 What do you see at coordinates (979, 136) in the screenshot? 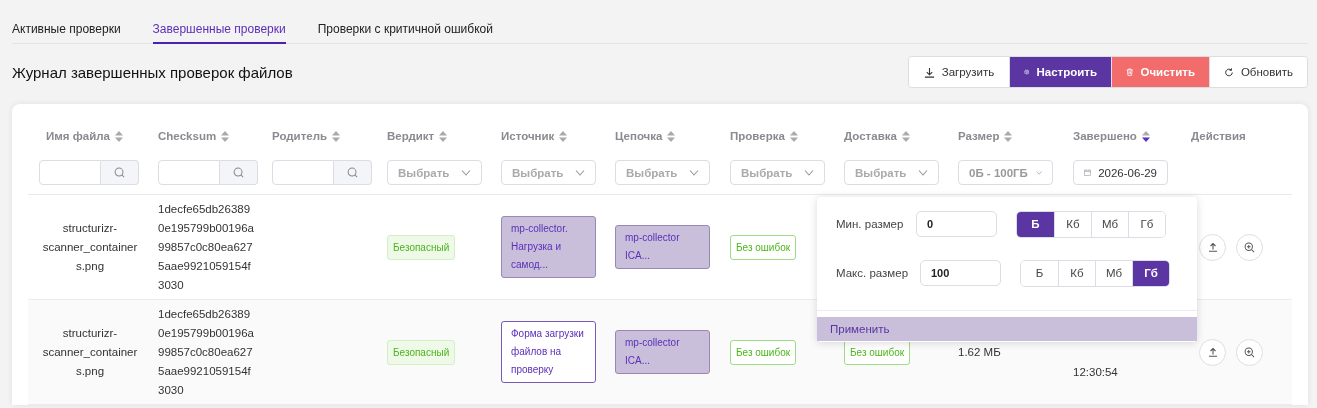
I see `column-header: Размер` at bounding box center [979, 136].